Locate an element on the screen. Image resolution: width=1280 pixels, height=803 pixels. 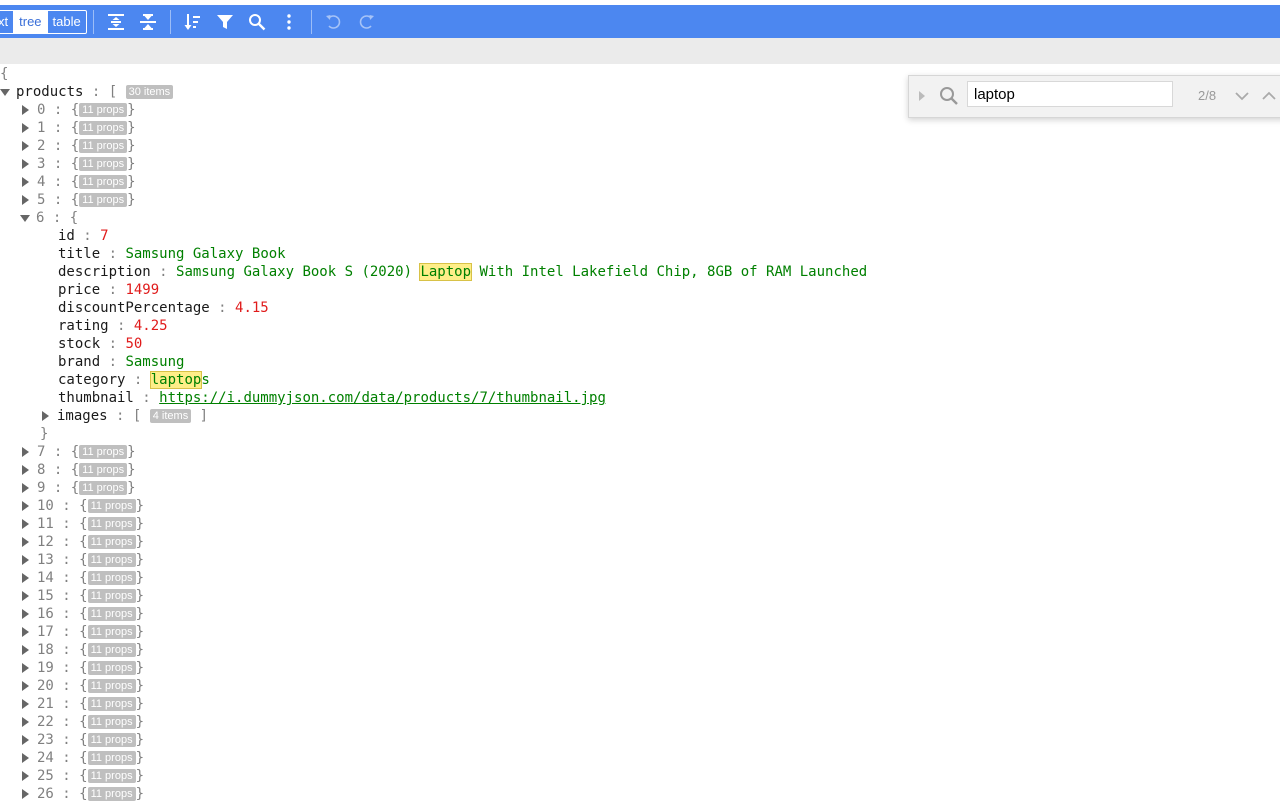
product-item-node: 2 : {11 props} is located at coordinates (450, 146).